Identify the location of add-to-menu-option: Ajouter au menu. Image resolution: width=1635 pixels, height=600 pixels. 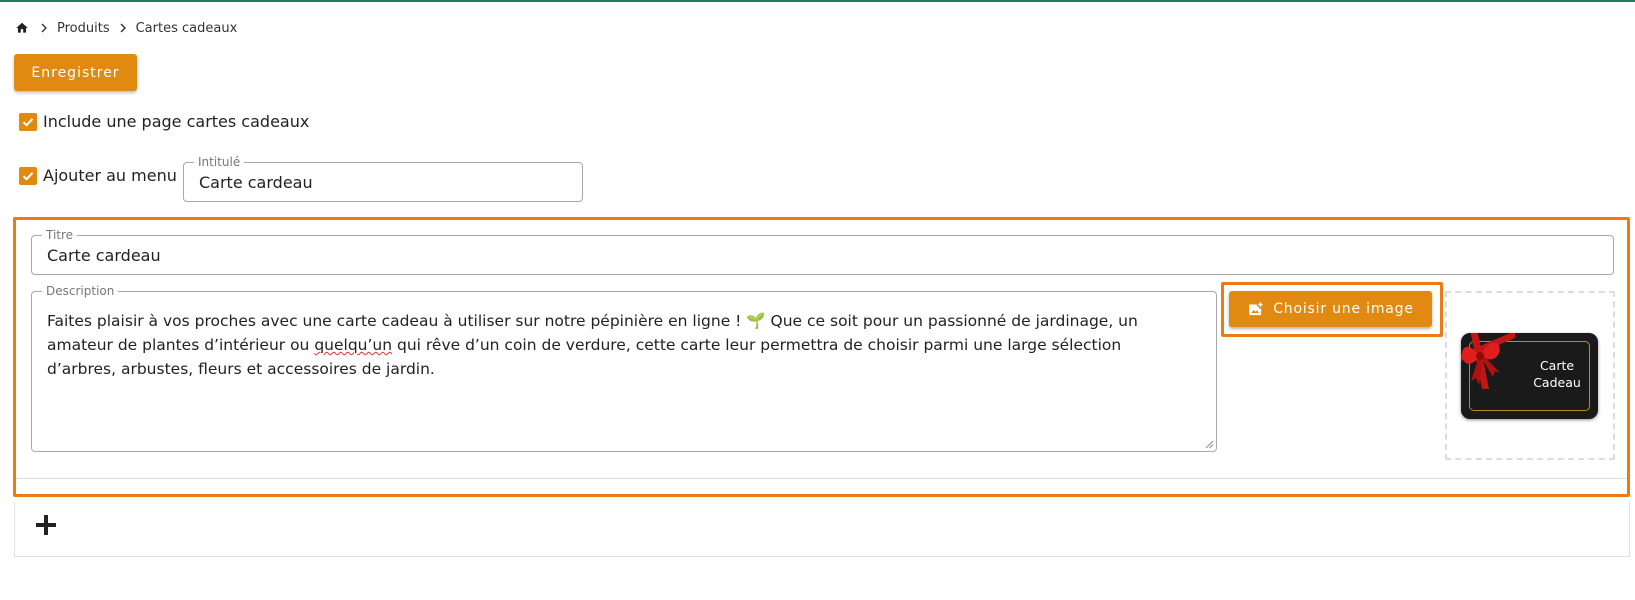
(98, 175).